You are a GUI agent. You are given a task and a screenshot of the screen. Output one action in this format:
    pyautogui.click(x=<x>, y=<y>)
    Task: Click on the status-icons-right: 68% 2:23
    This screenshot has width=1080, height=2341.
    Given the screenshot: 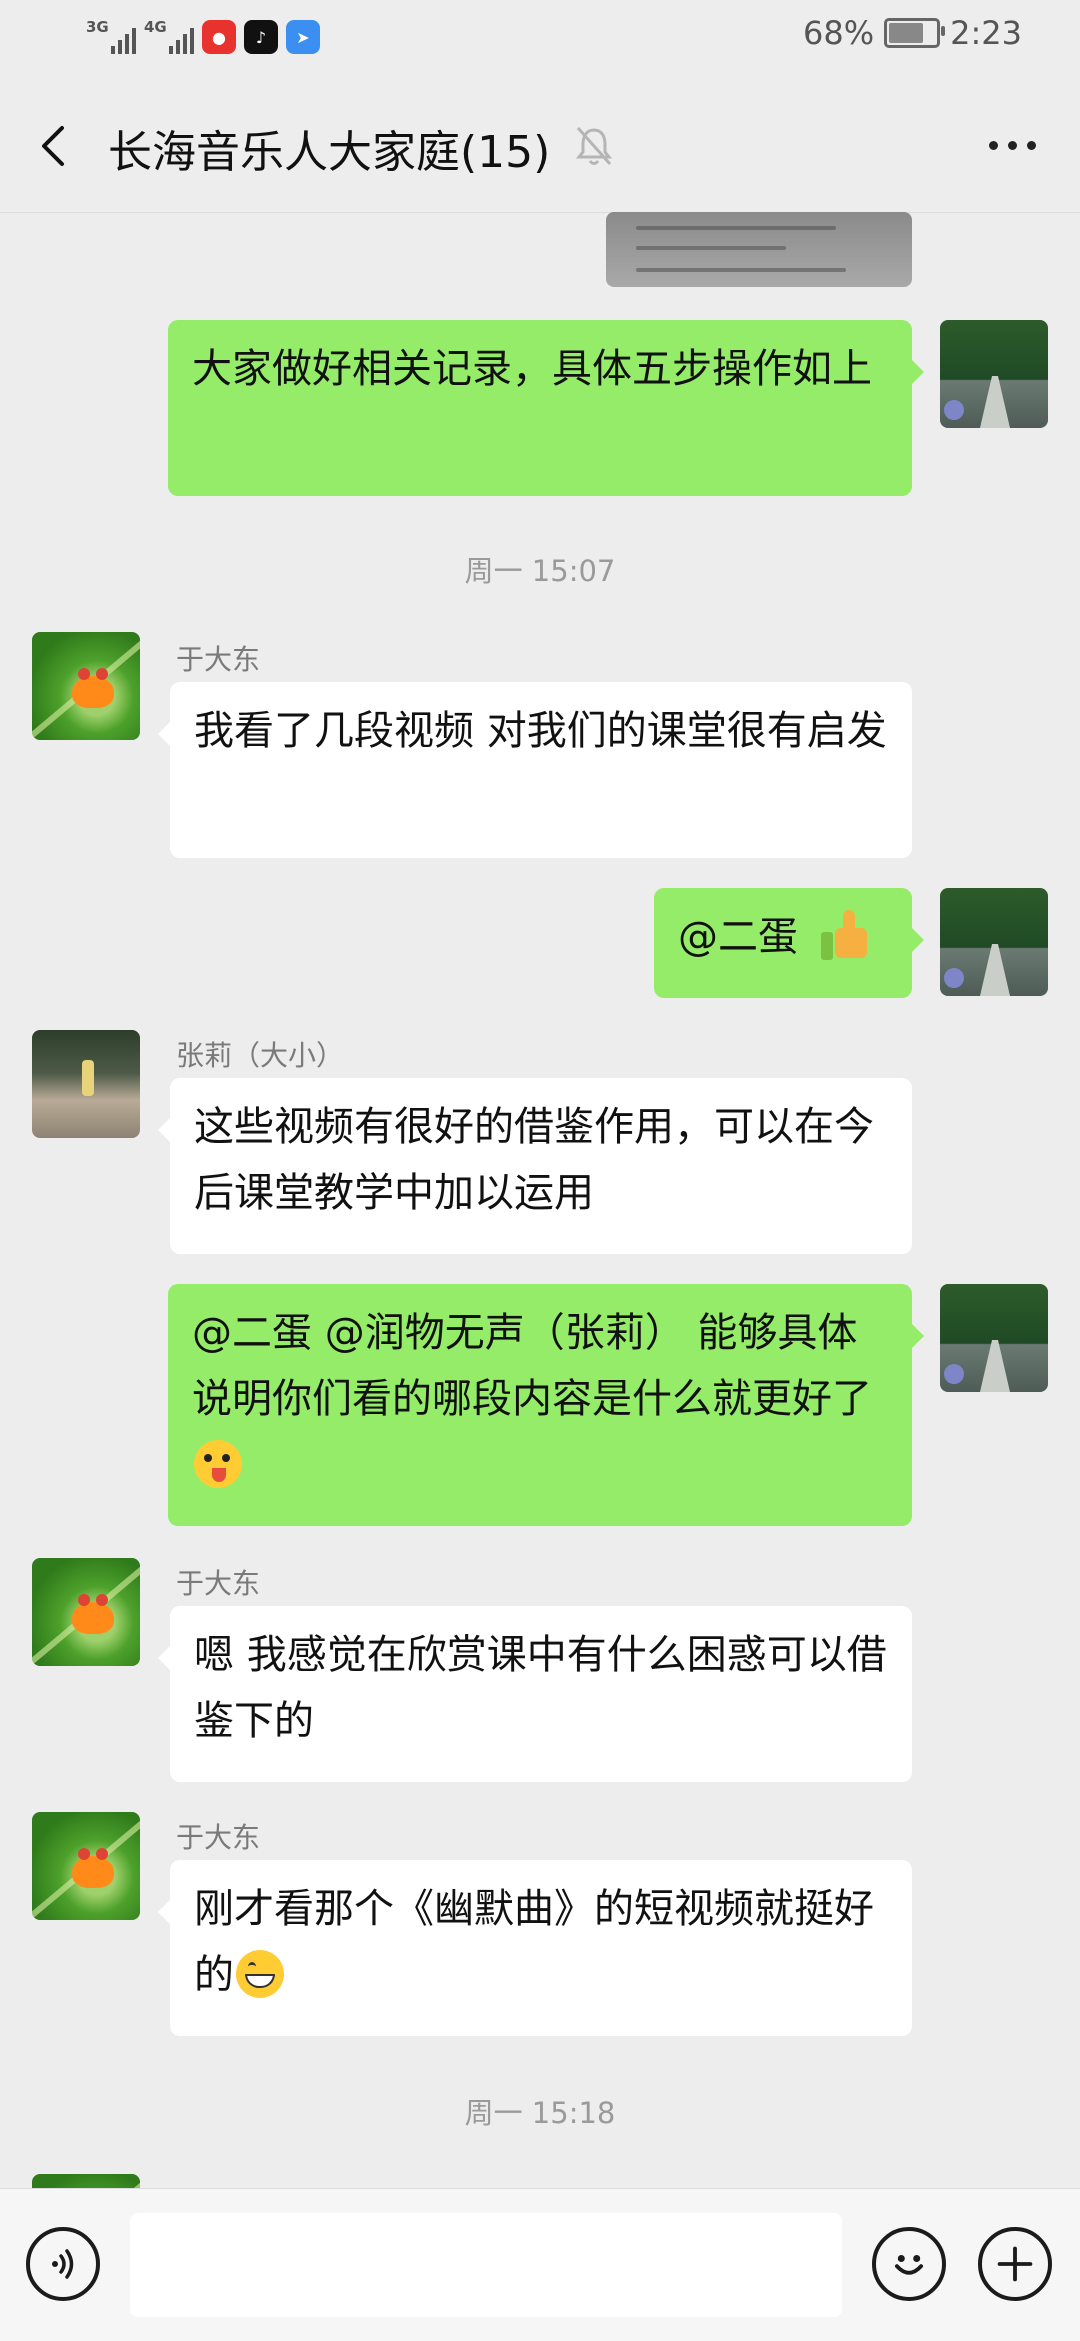 What is the action you would take?
    pyautogui.click(x=912, y=33)
    